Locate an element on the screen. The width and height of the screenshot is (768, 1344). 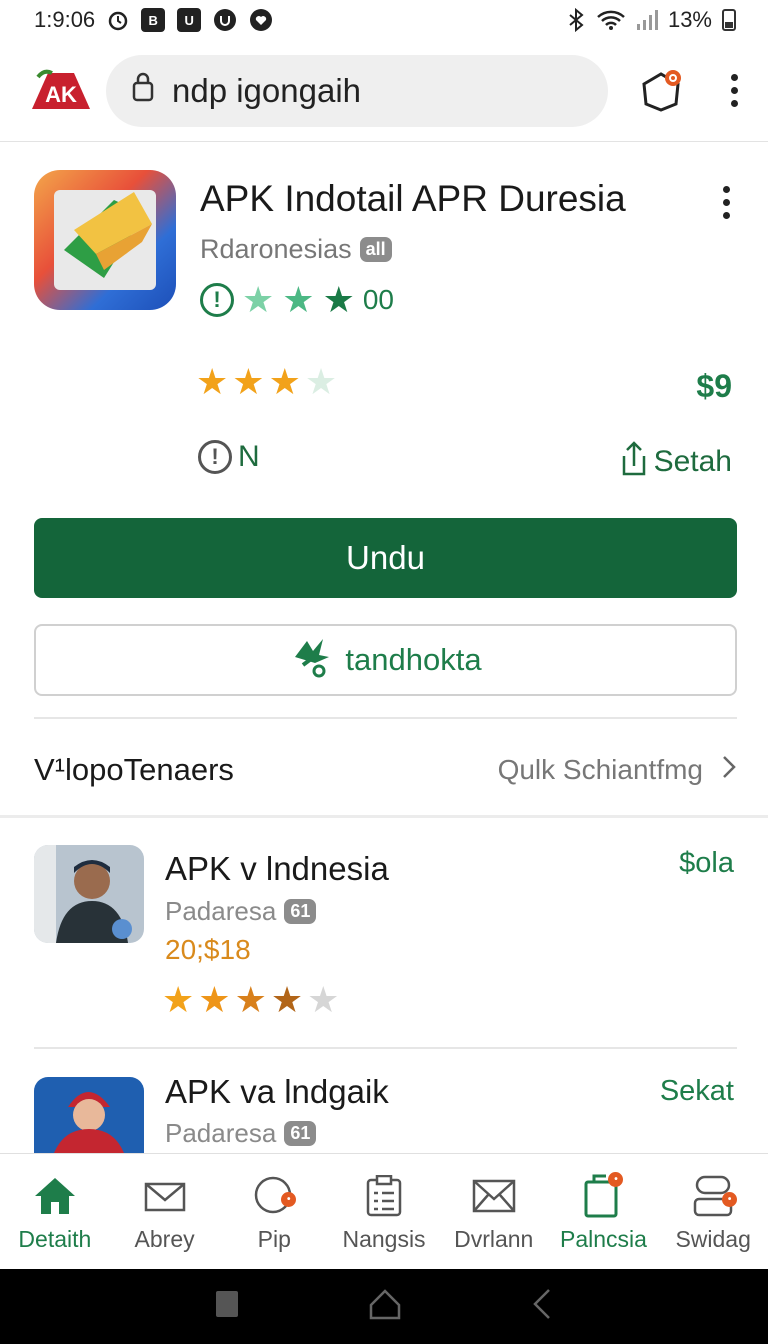
share-button: Setah is located at coordinates (676, 462).